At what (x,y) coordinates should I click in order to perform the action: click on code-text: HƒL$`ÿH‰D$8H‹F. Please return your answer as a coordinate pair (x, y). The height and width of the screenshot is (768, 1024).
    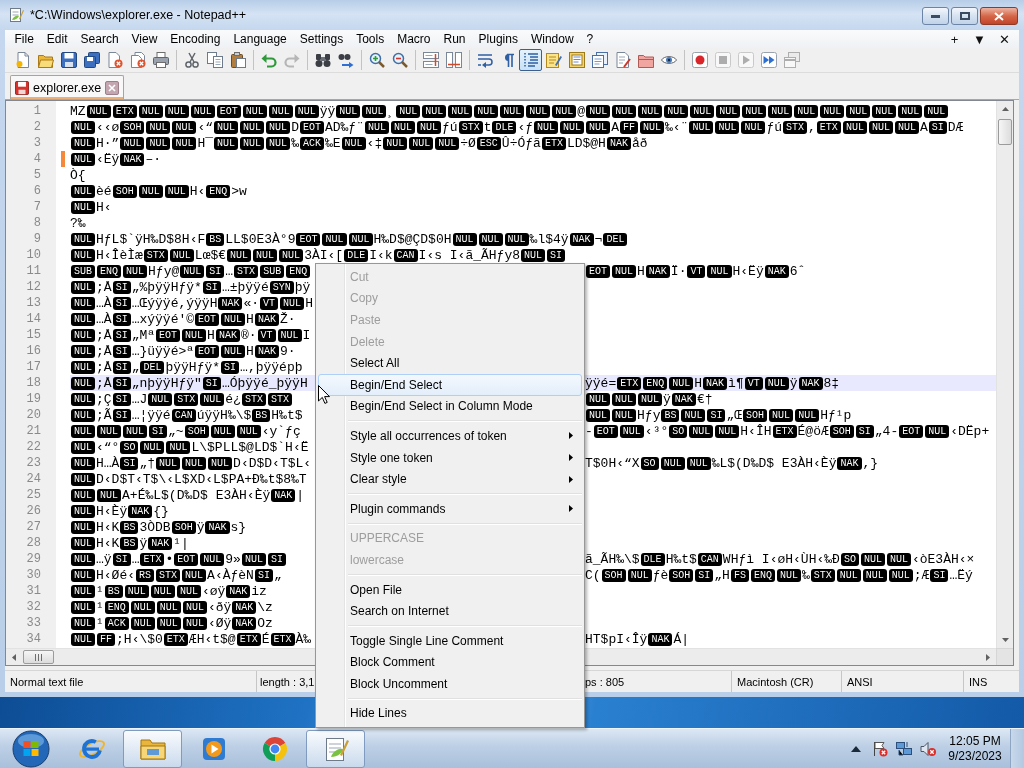
    Looking at the image, I should click on (151, 239).